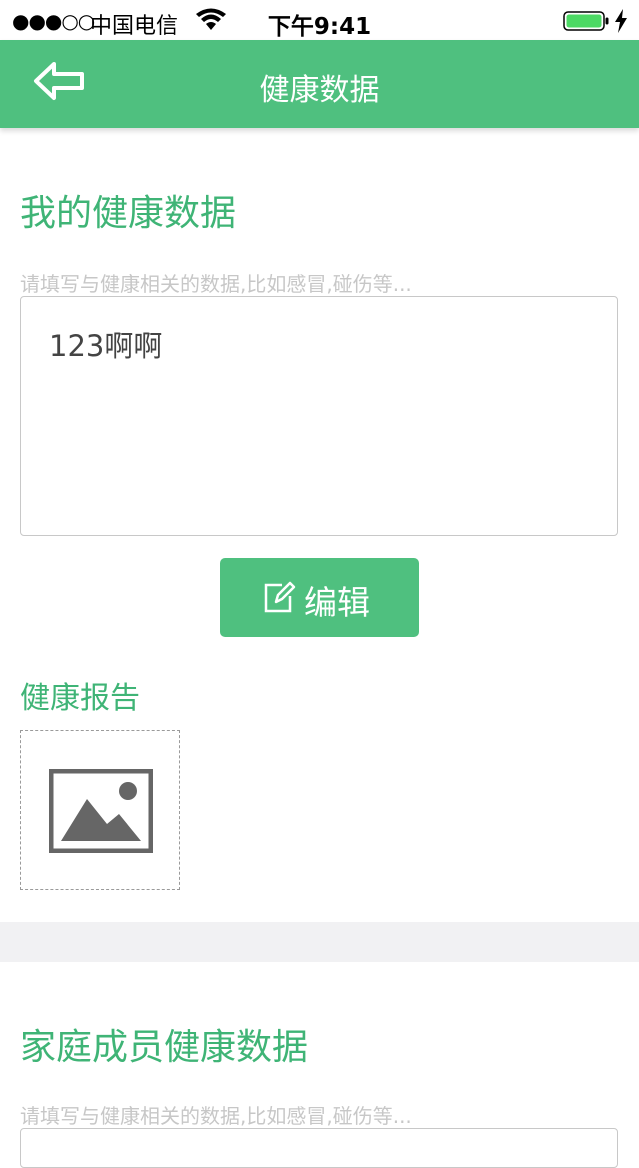 This screenshot has width=639, height=1168. Describe the element at coordinates (337, 602) in the screenshot. I see `edit-button-label: 编辑` at that location.